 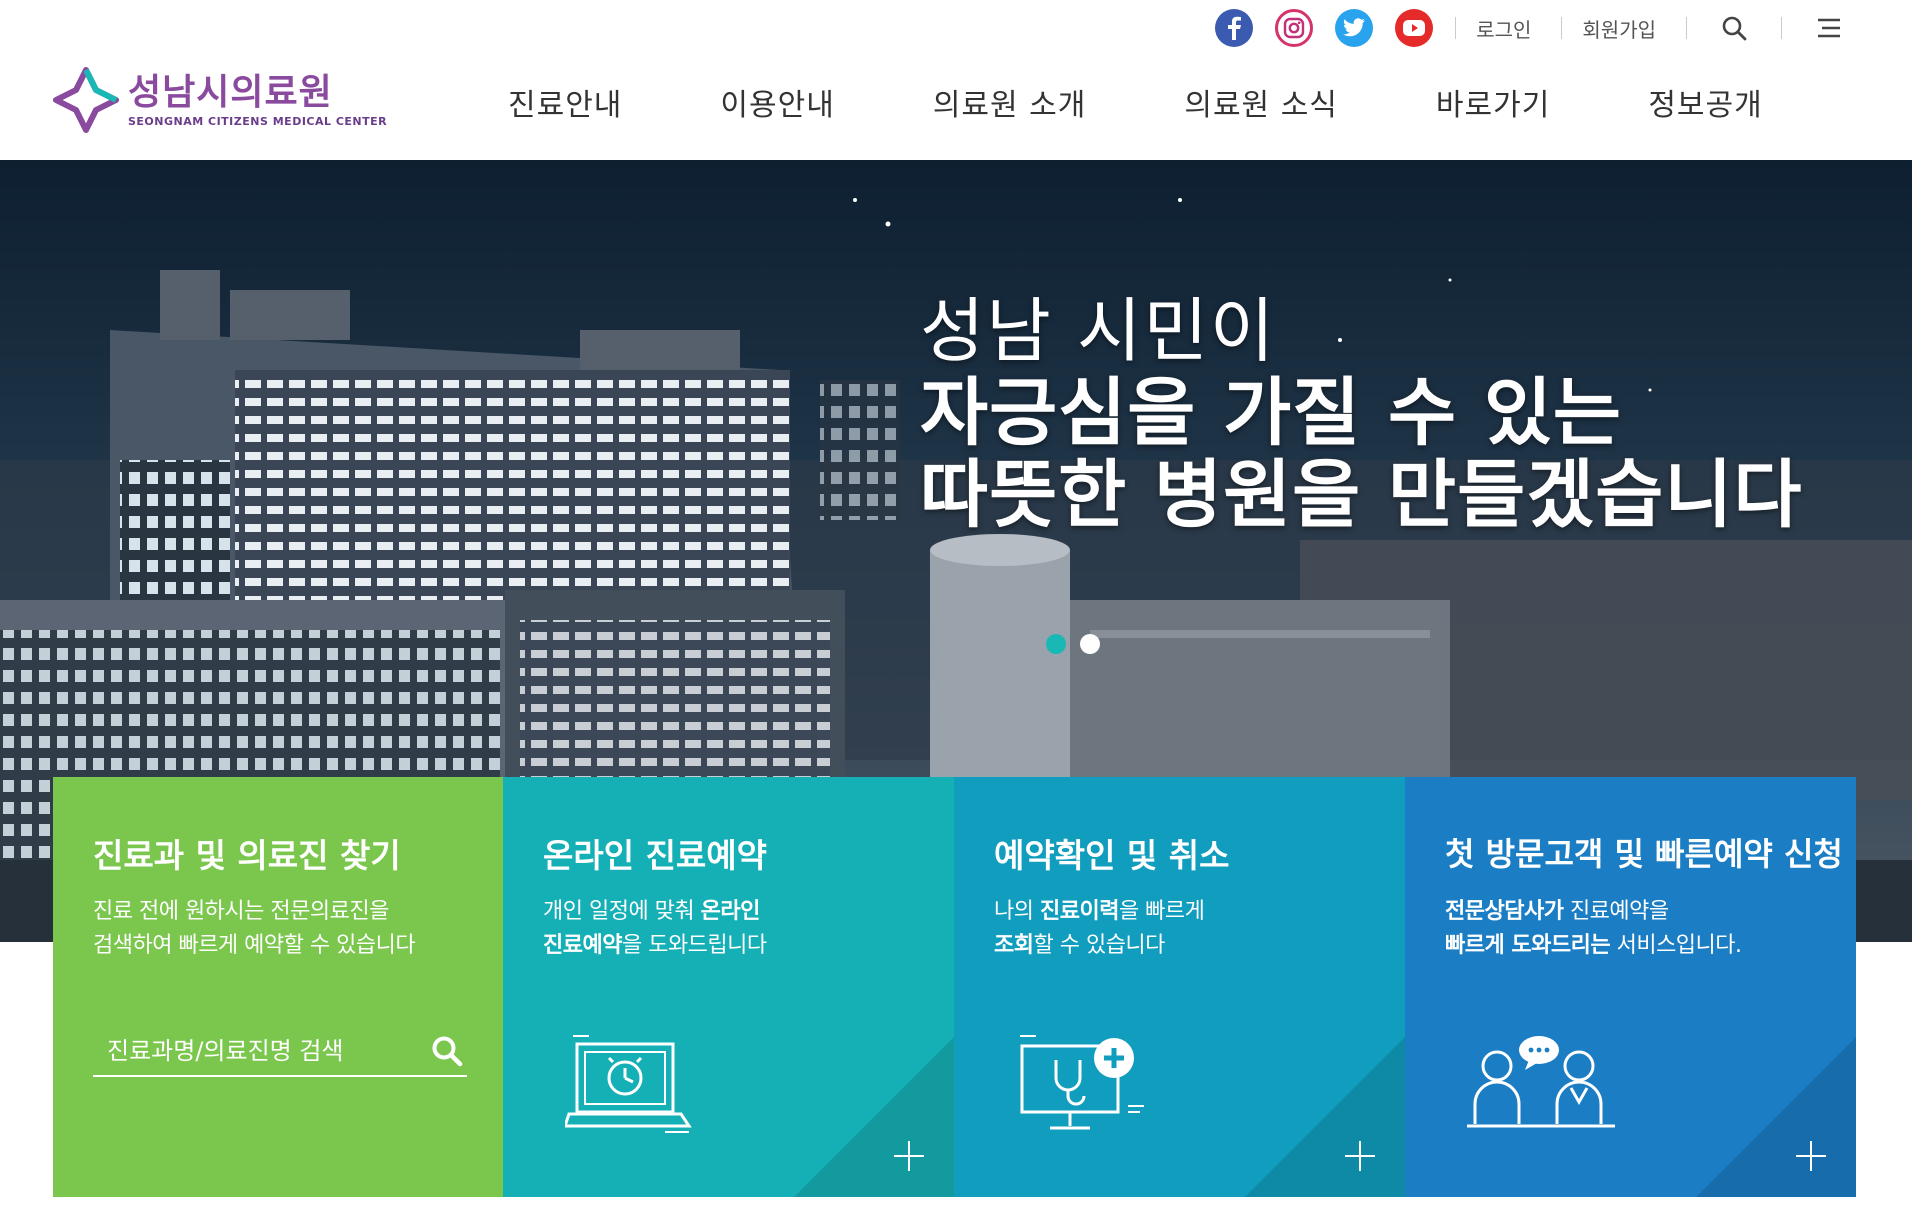 What do you see at coordinates (241, 911) in the screenshot?
I see `card-desc-line: 진료 전에 원하시는 전문의료진을` at bounding box center [241, 911].